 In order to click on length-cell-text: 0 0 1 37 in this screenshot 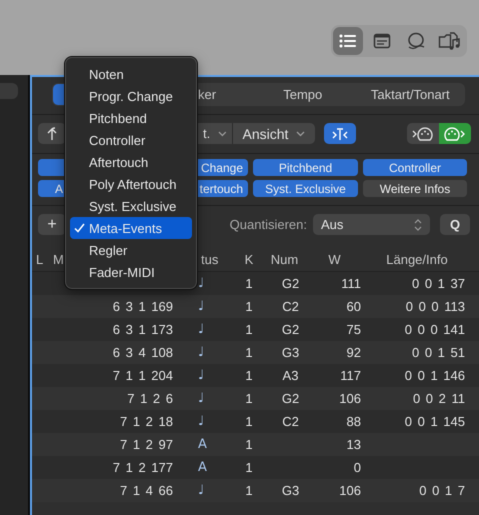, I will do `click(438, 283)`.